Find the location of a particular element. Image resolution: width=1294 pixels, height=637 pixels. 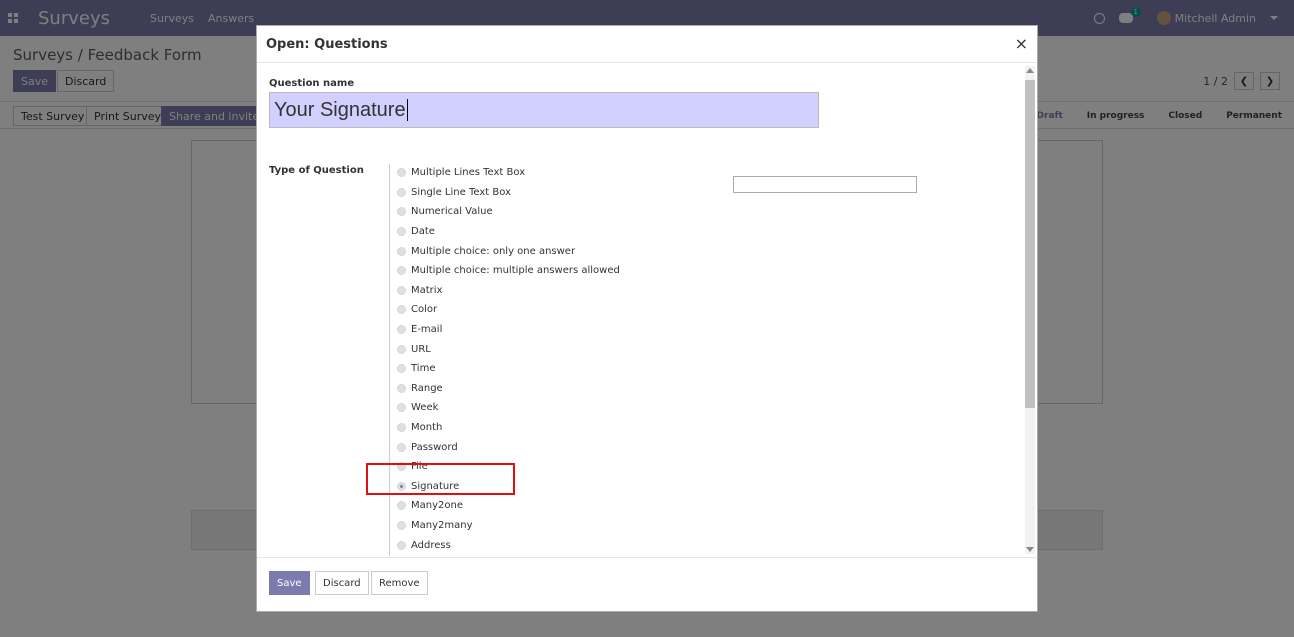

radio-option: Many2one is located at coordinates (508, 506).